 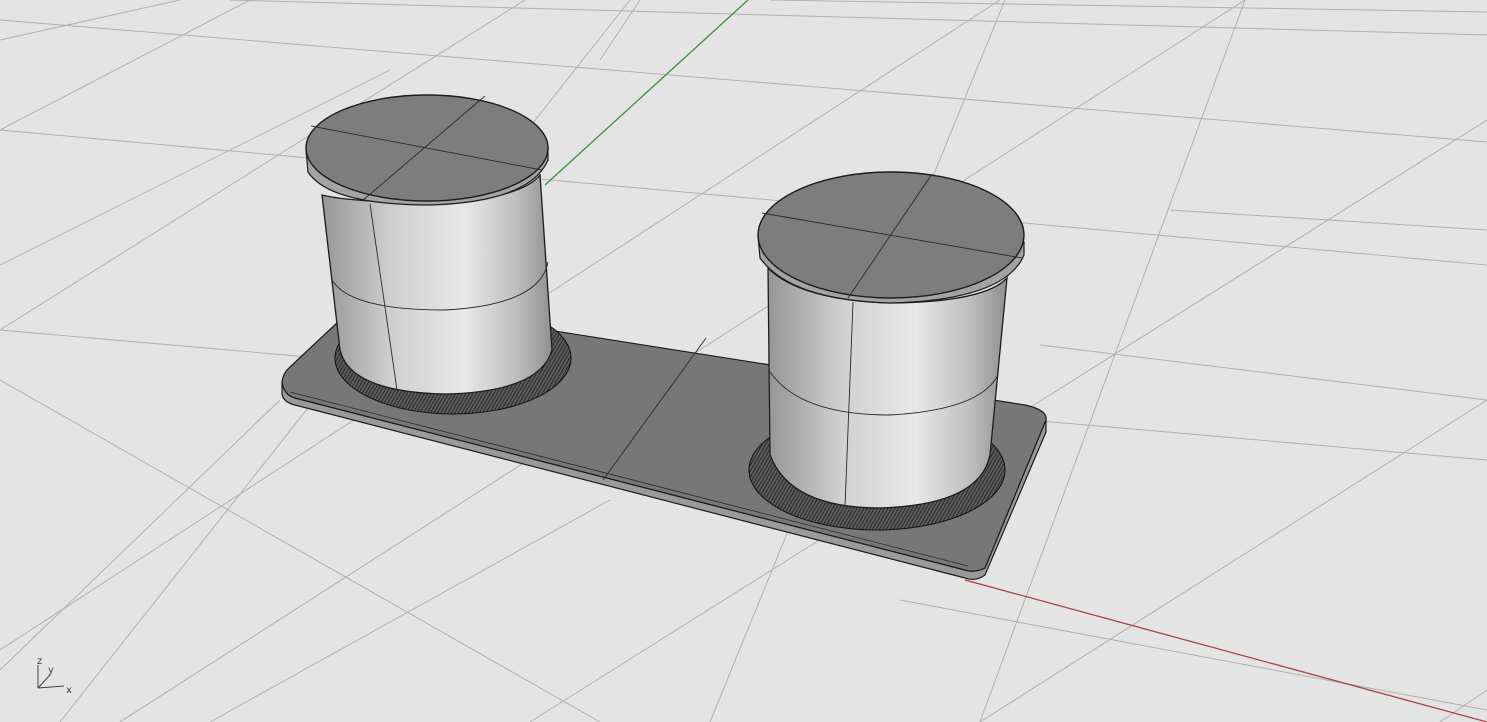 I want to click on axis-triad-widget: z y x, so click(x=54, y=676).